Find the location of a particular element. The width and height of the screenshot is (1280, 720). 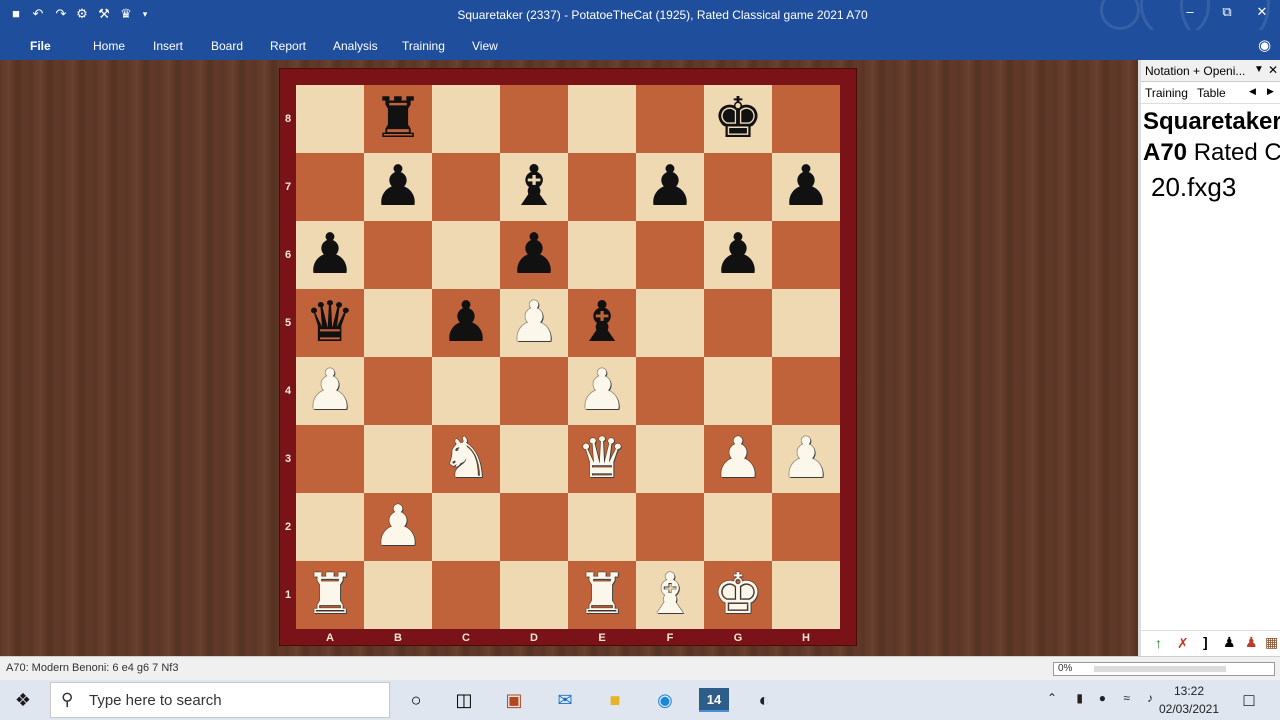

square-c7 is located at coordinates (466, 187).